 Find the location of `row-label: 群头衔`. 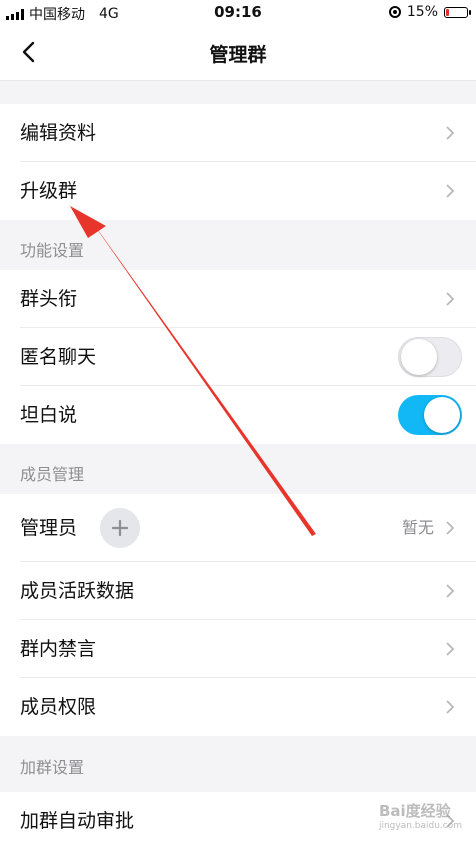

row-label: 群头衔 is located at coordinates (49, 299).